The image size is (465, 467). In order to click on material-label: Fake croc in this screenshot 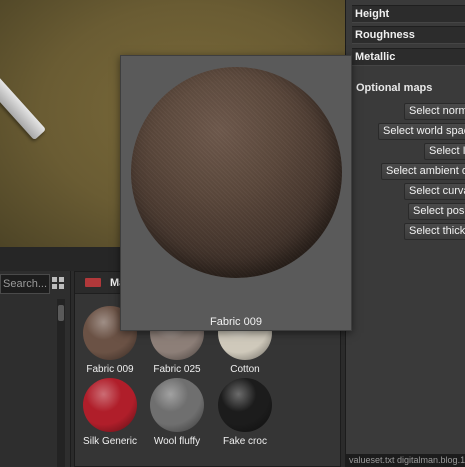, I will do `click(245, 441)`.